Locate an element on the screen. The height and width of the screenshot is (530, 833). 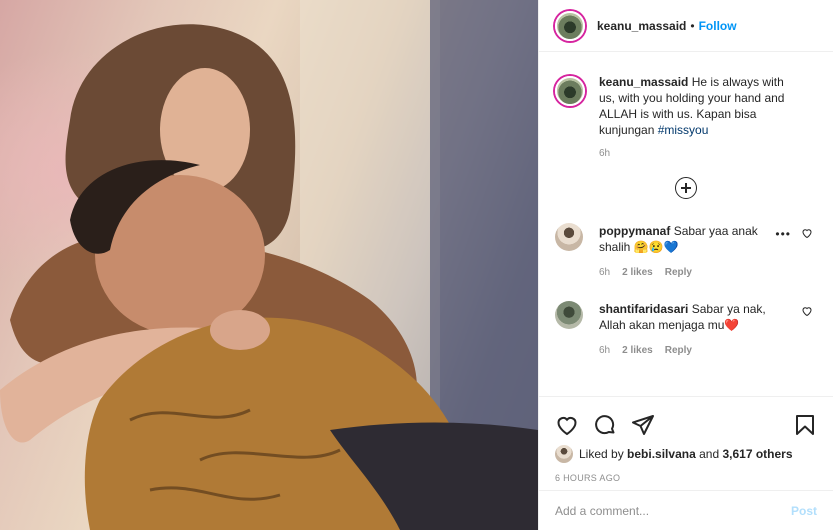
liker-avatar is located at coordinates (564, 454).